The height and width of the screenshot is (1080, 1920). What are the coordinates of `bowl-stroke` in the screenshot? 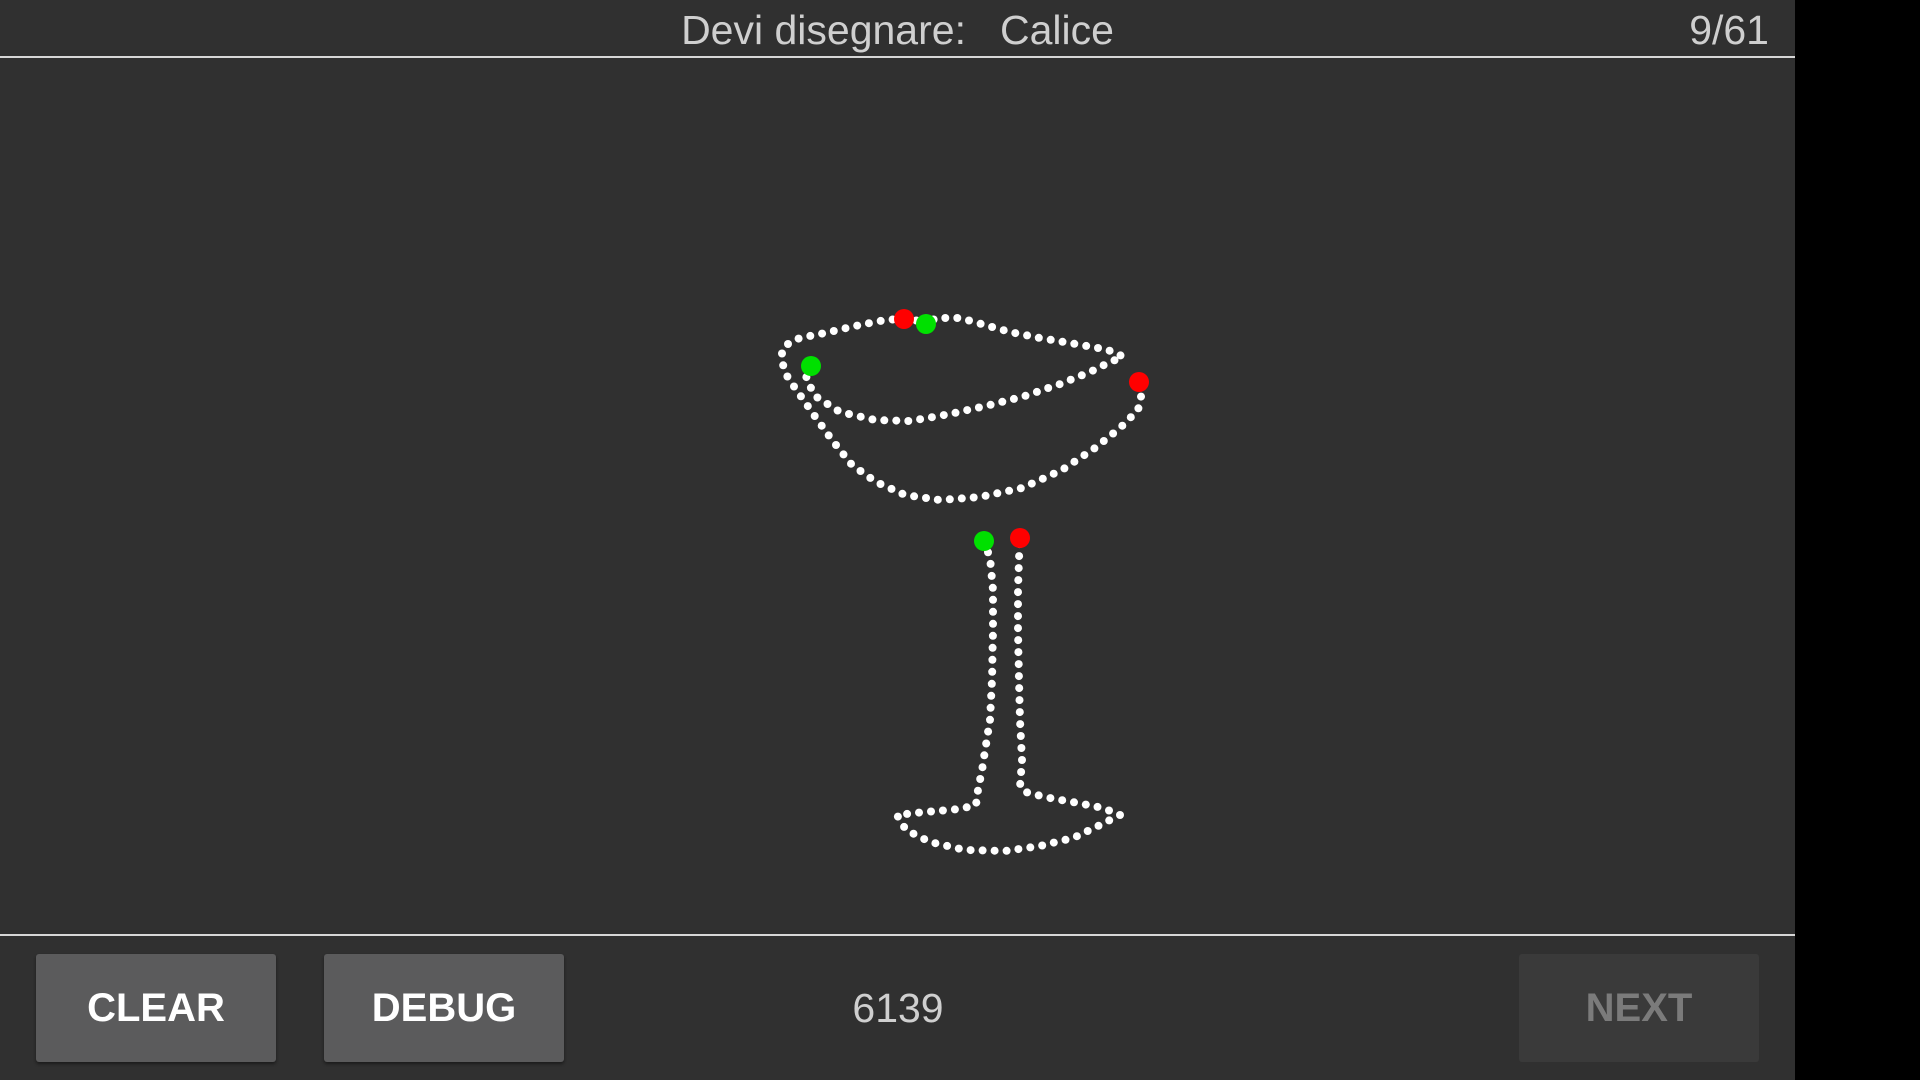 It's located at (961, 409).